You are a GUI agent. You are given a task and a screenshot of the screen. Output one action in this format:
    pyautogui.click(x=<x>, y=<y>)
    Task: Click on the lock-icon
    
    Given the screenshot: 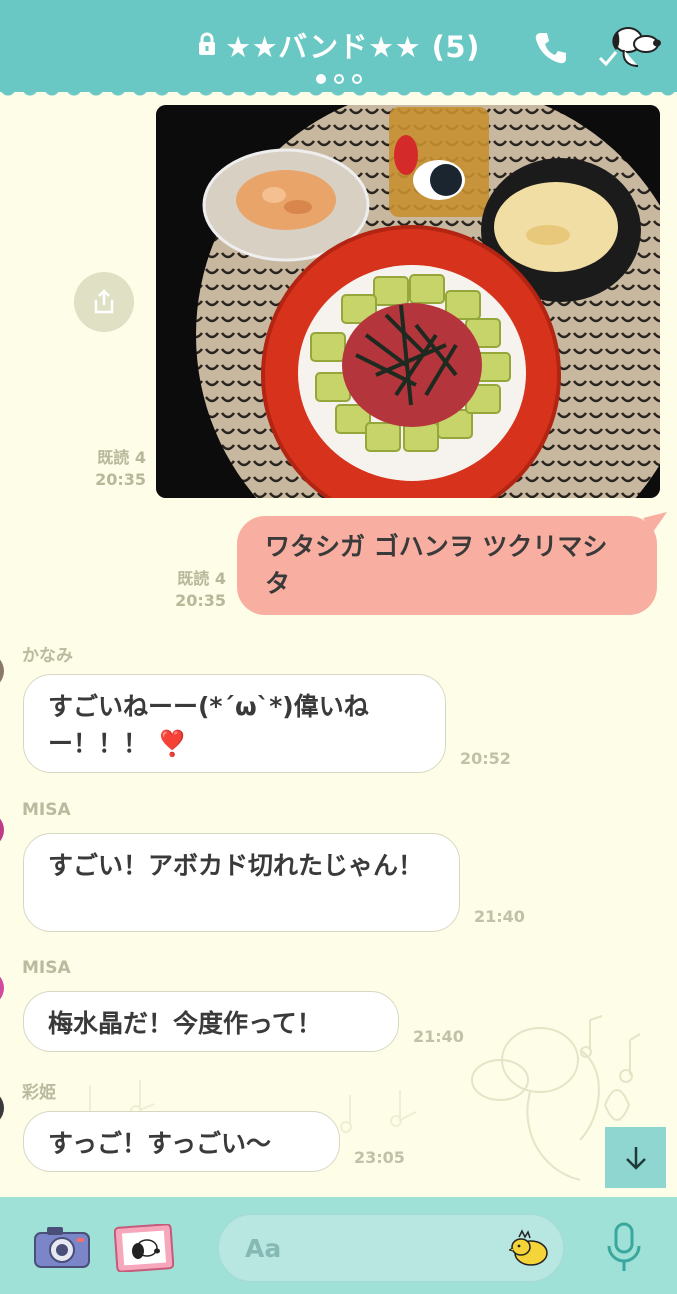 What is the action you would take?
    pyautogui.click(x=207, y=46)
    